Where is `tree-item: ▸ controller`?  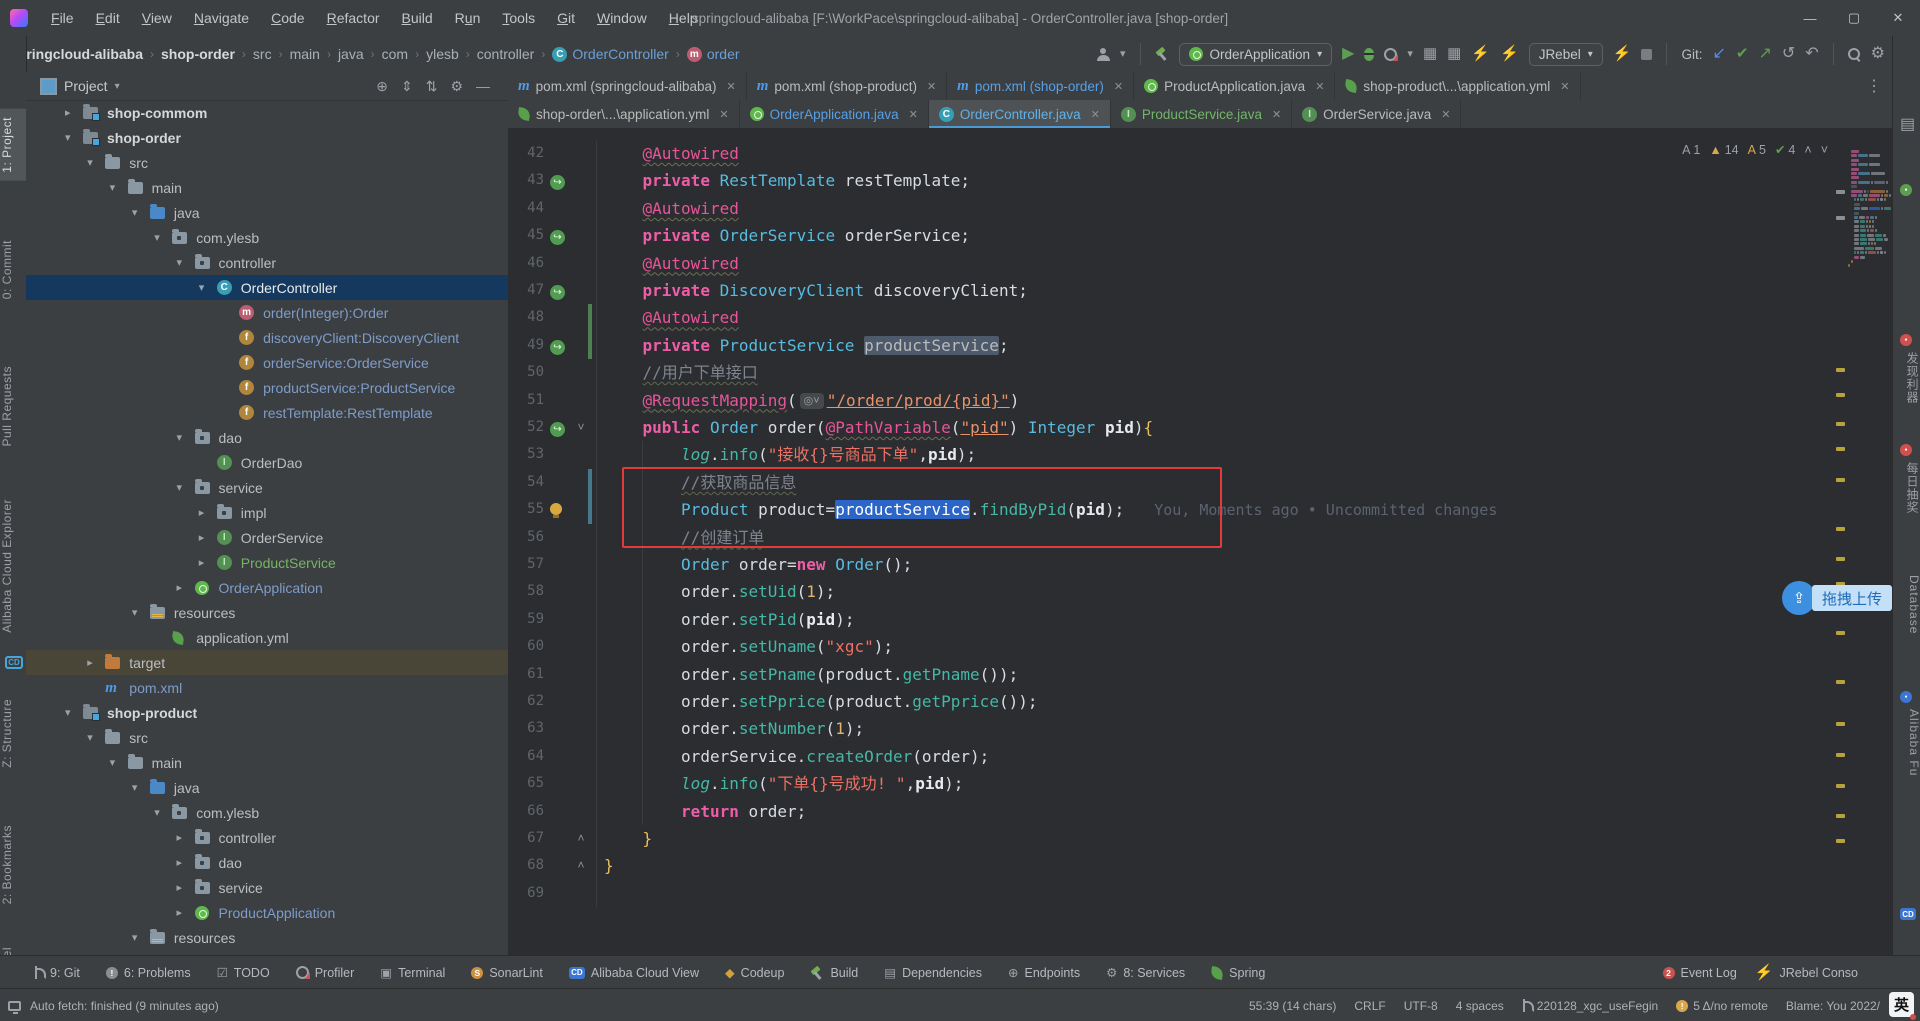 tree-item: ▸ controller is located at coordinates (267, 837).